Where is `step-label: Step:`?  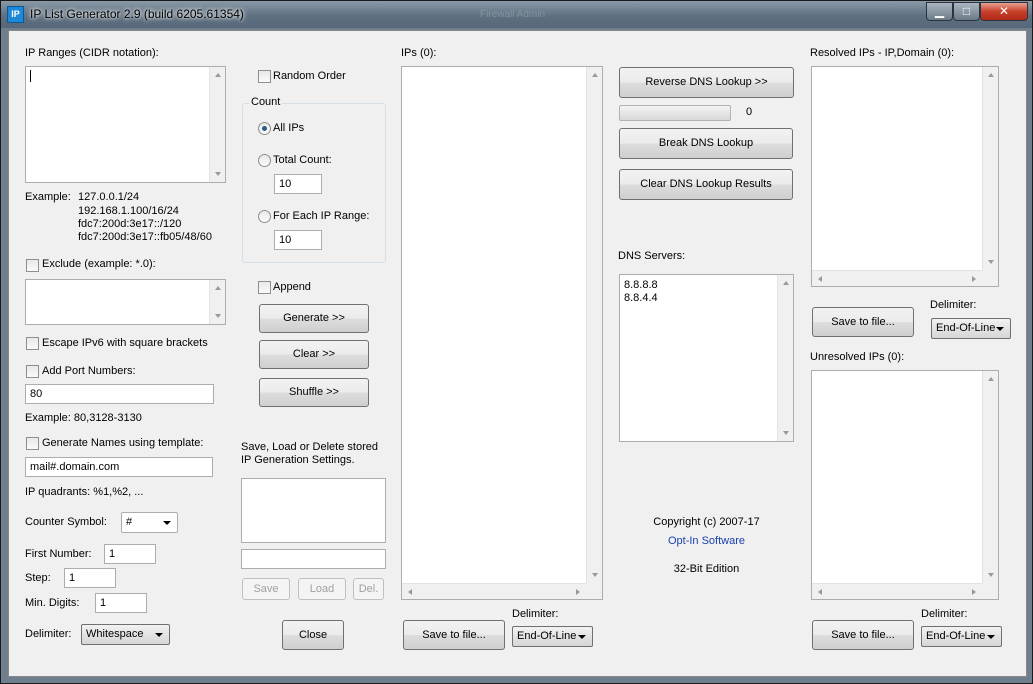
step-label: Step: is located at coordinates (38, 578).